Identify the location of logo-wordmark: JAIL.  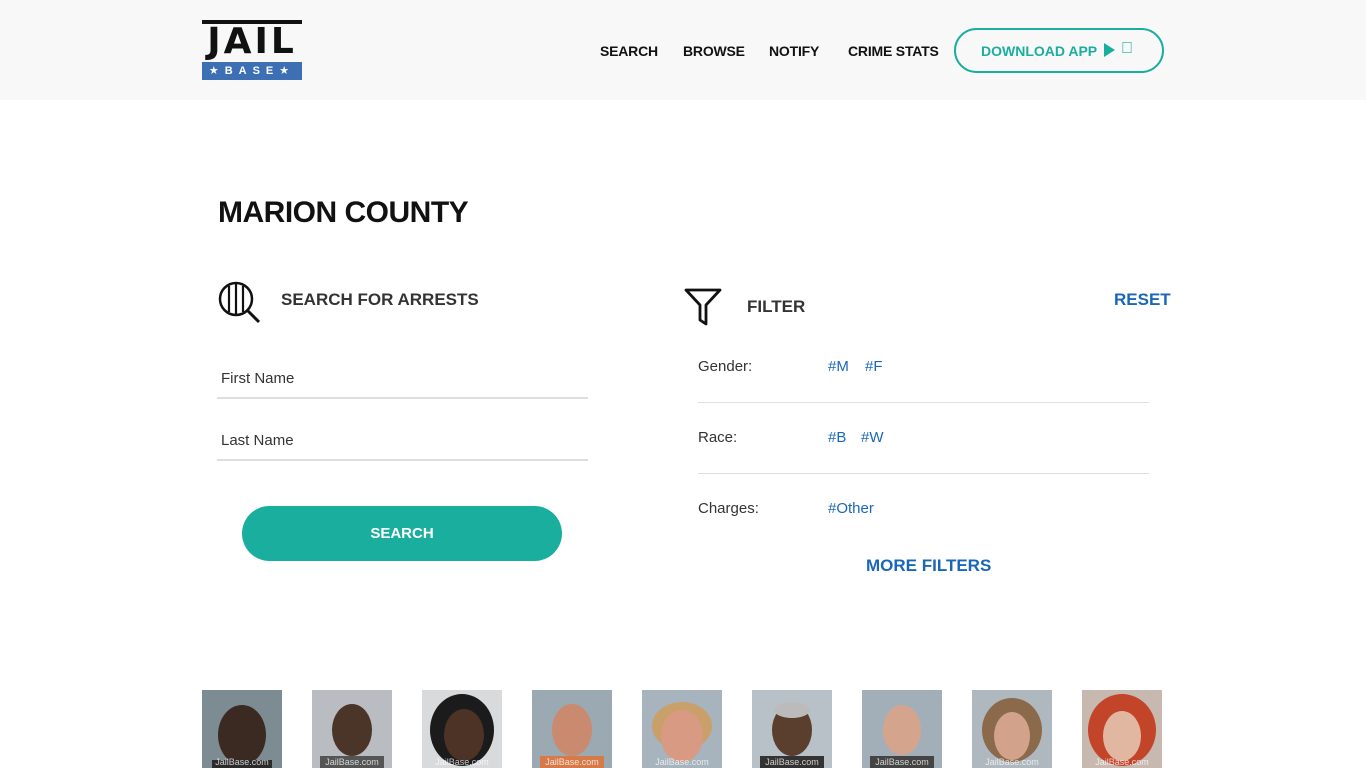
(252, 41).